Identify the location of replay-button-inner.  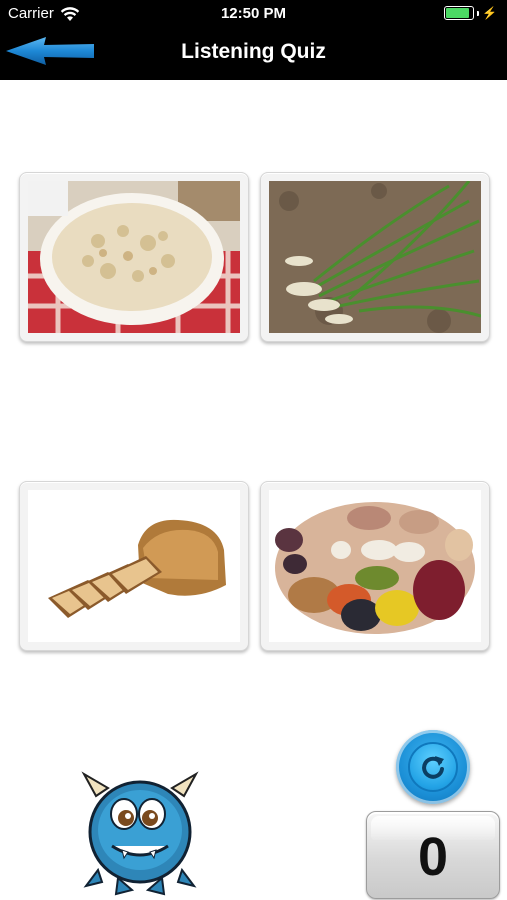
(433, 767).